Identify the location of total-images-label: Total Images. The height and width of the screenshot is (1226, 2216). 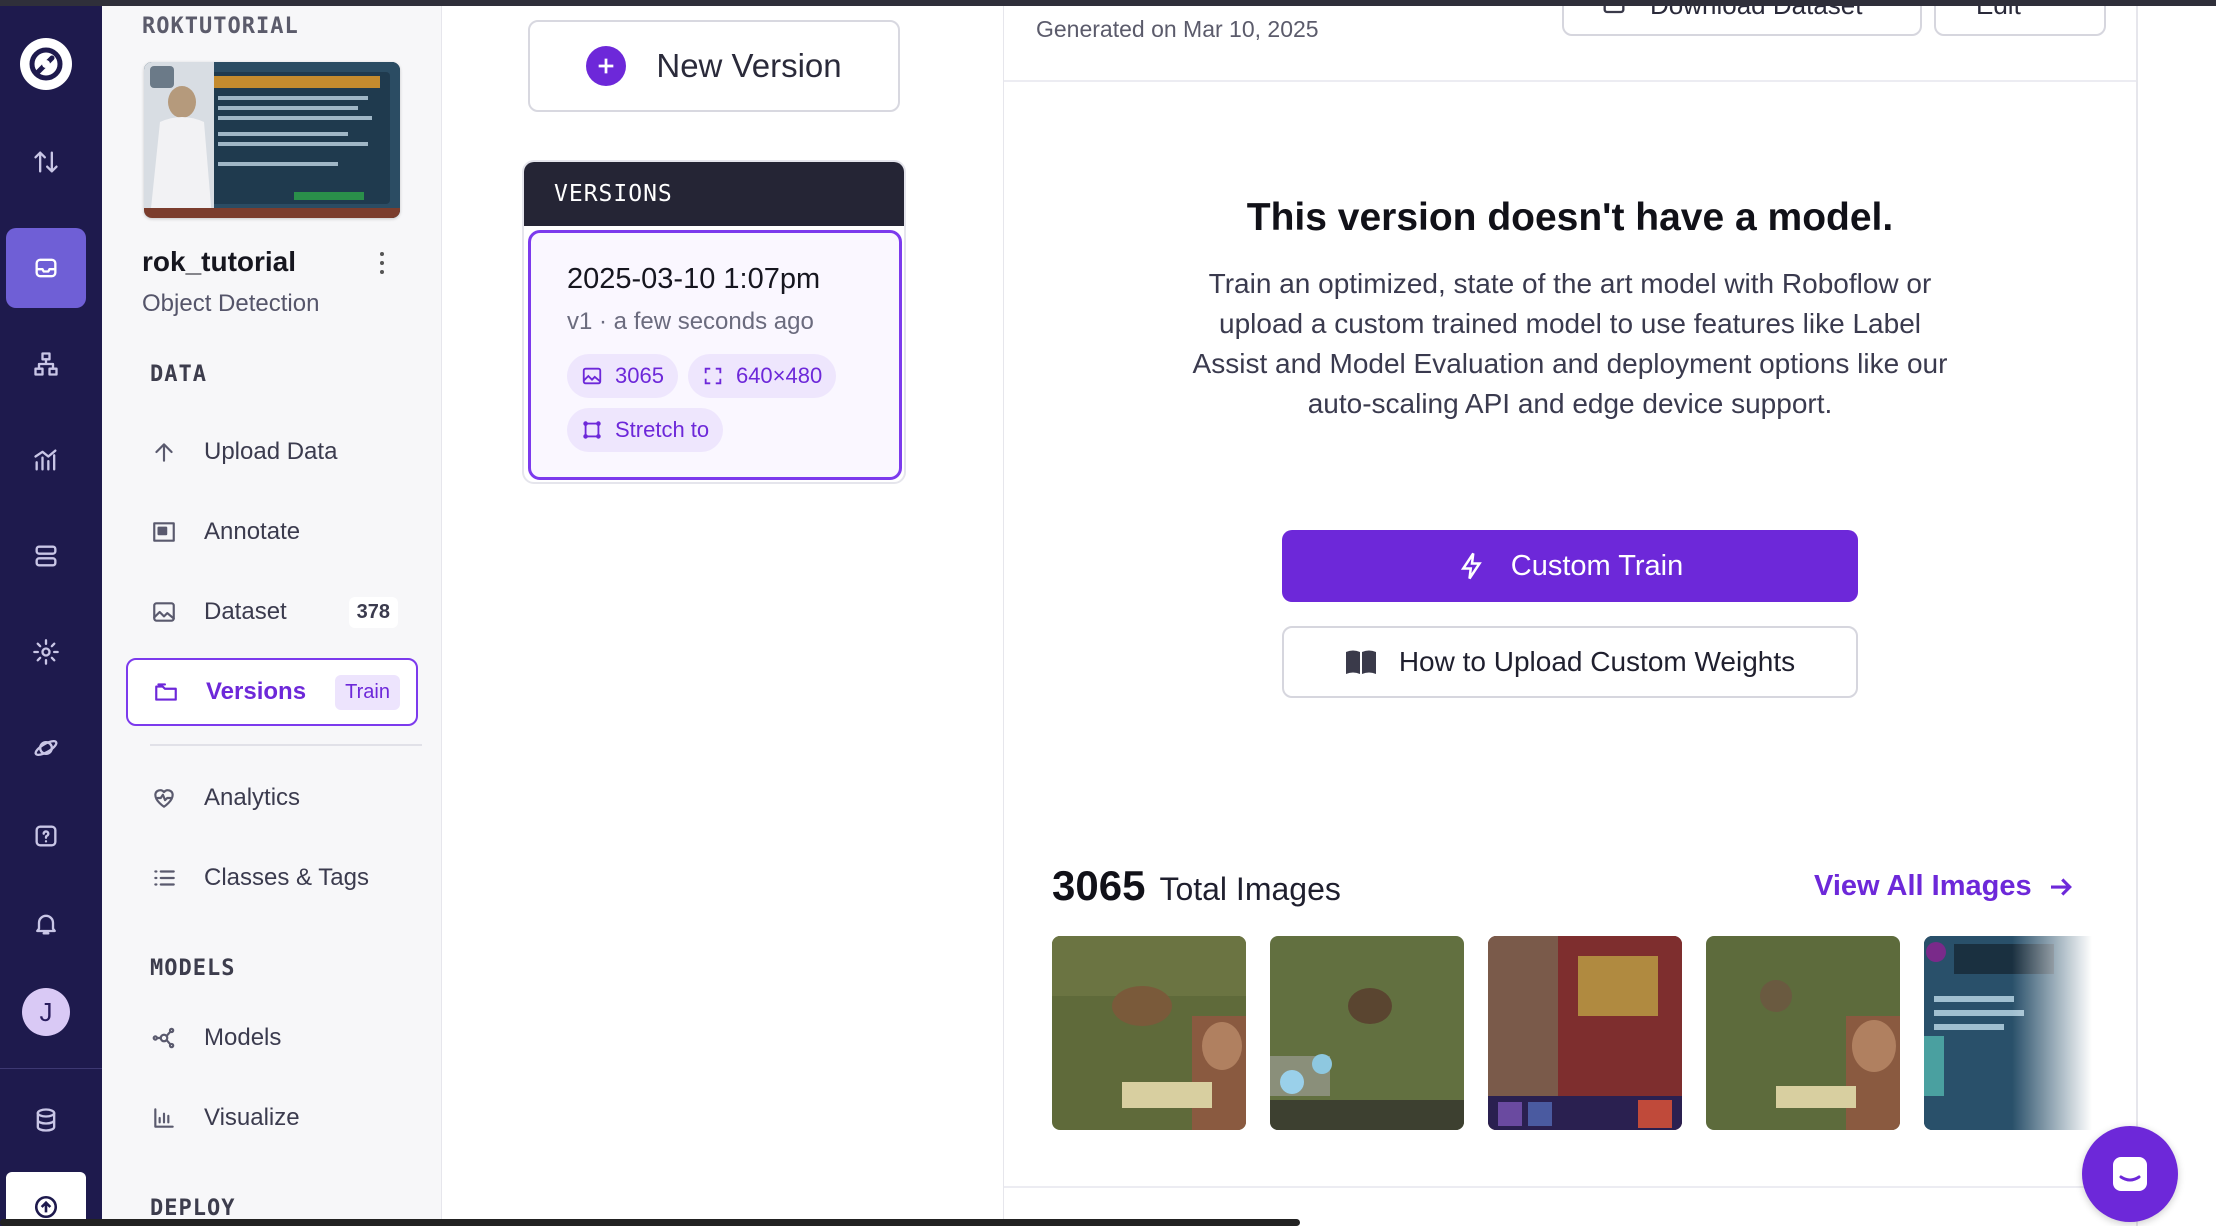
(1250, 889).